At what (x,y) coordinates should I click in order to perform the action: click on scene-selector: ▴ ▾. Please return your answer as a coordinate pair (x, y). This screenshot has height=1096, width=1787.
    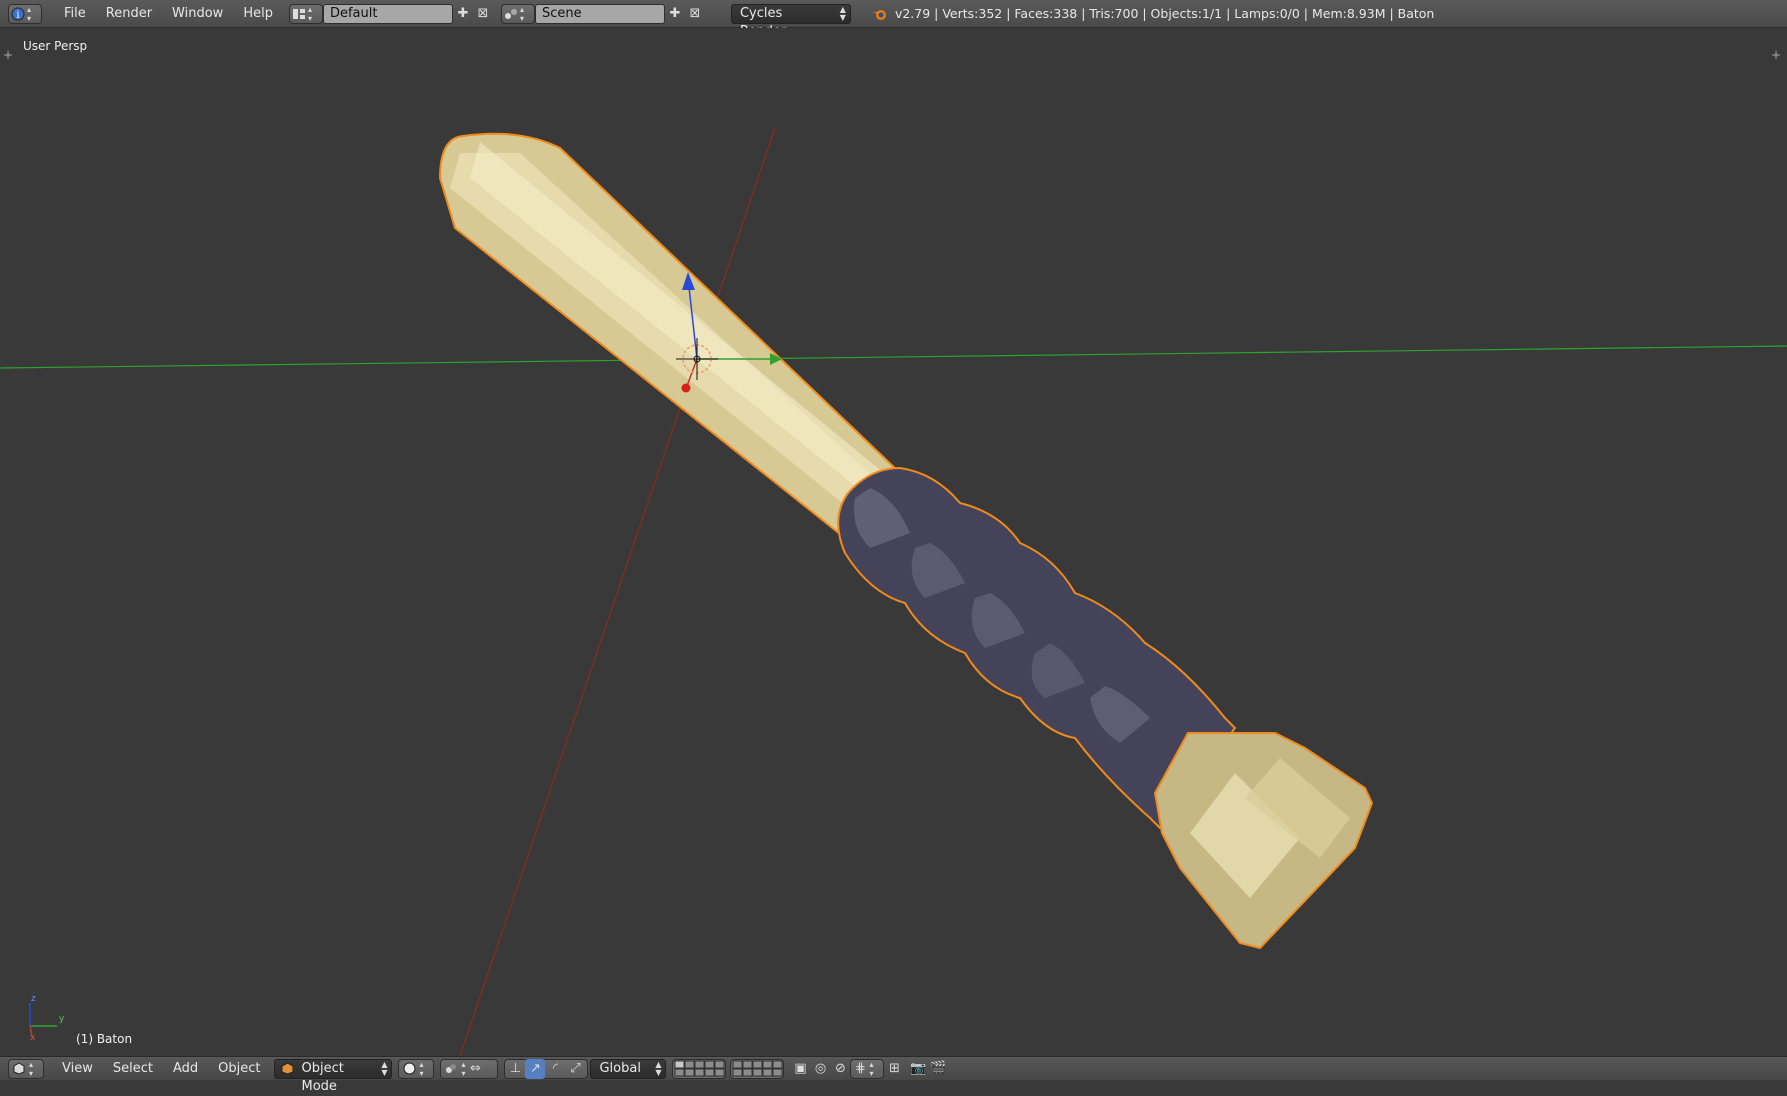
    Looking at the image, I should click on (517, 13).